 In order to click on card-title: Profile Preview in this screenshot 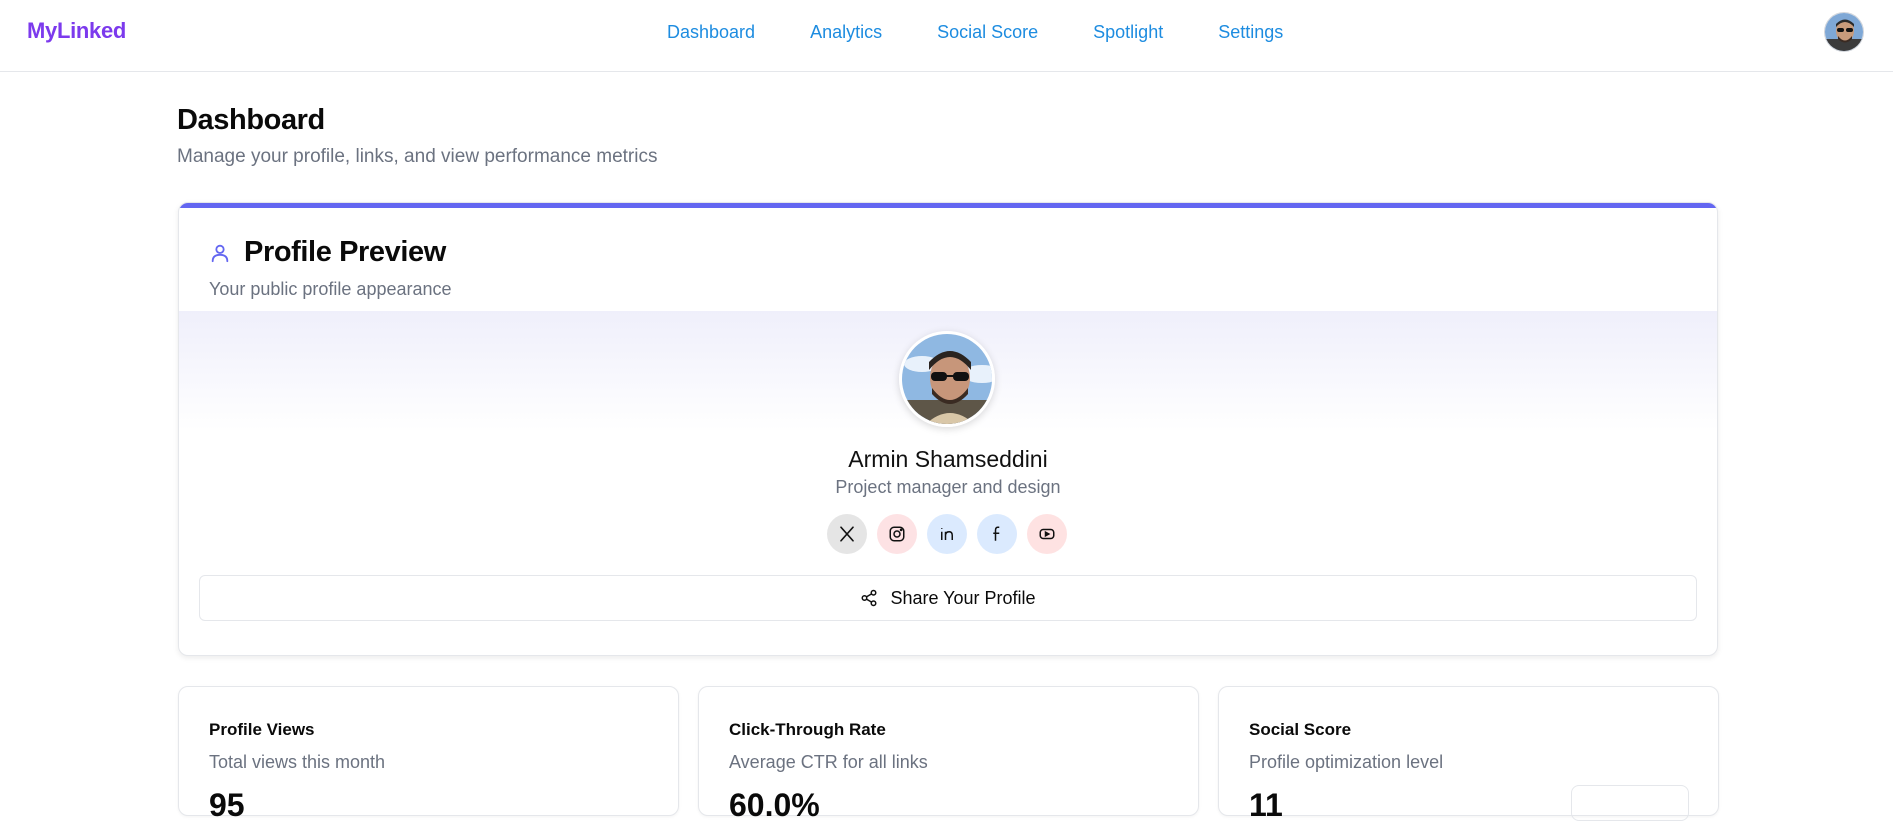, I will do `click(345, 252)`.